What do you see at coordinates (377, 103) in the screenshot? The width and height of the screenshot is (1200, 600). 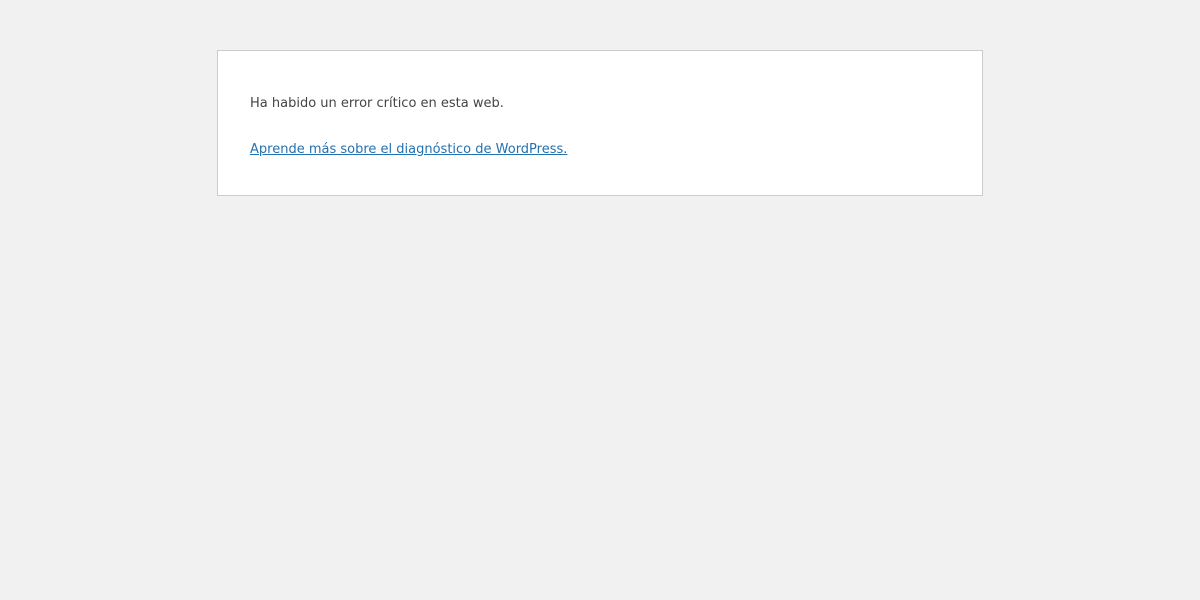 I see `error-message: Ha habido un error crítico en esta web.` at bounding box center [377, 103].